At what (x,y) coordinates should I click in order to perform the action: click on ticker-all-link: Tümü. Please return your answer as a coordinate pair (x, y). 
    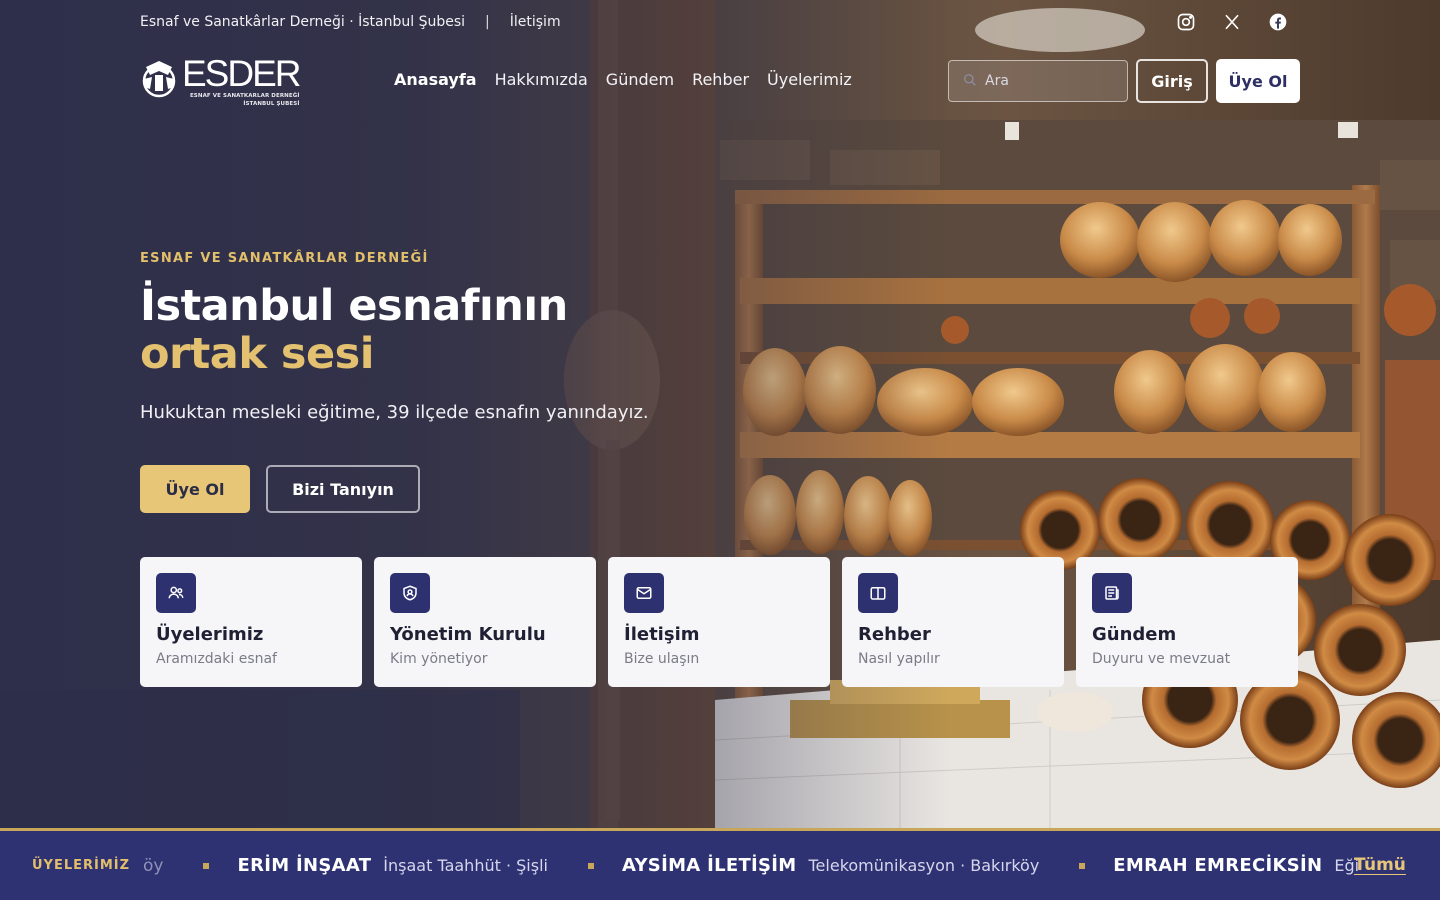
    Looking at the image, I should click on (1380, 865).